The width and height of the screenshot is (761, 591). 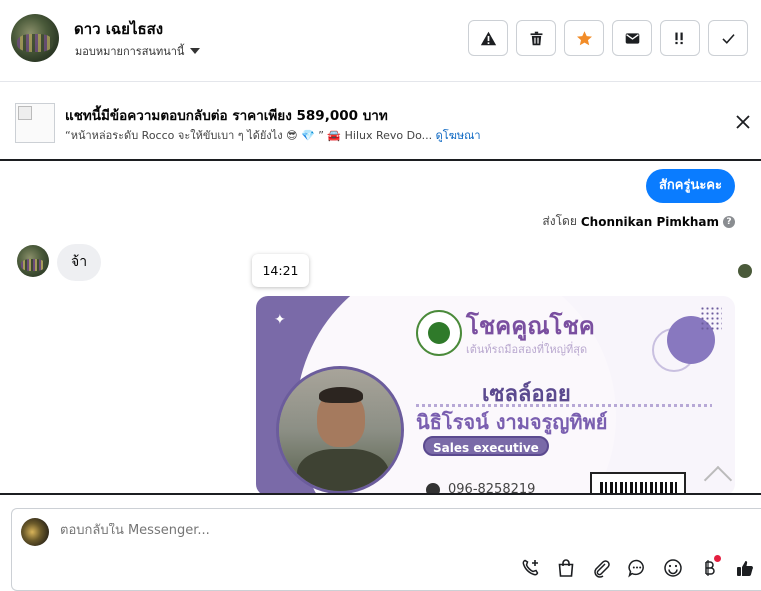 What do you see at coordinates (35, 532) in the screenshot?
I see `page-avatar` at bounding box center [35, 532].